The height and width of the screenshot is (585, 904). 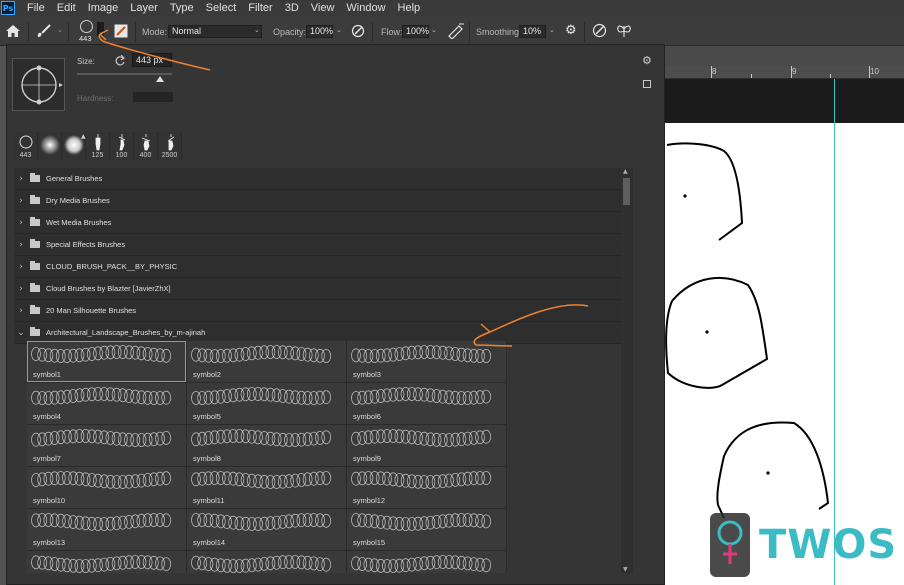 I want to click on flow-field: 100%, so click(x=415, y=31).